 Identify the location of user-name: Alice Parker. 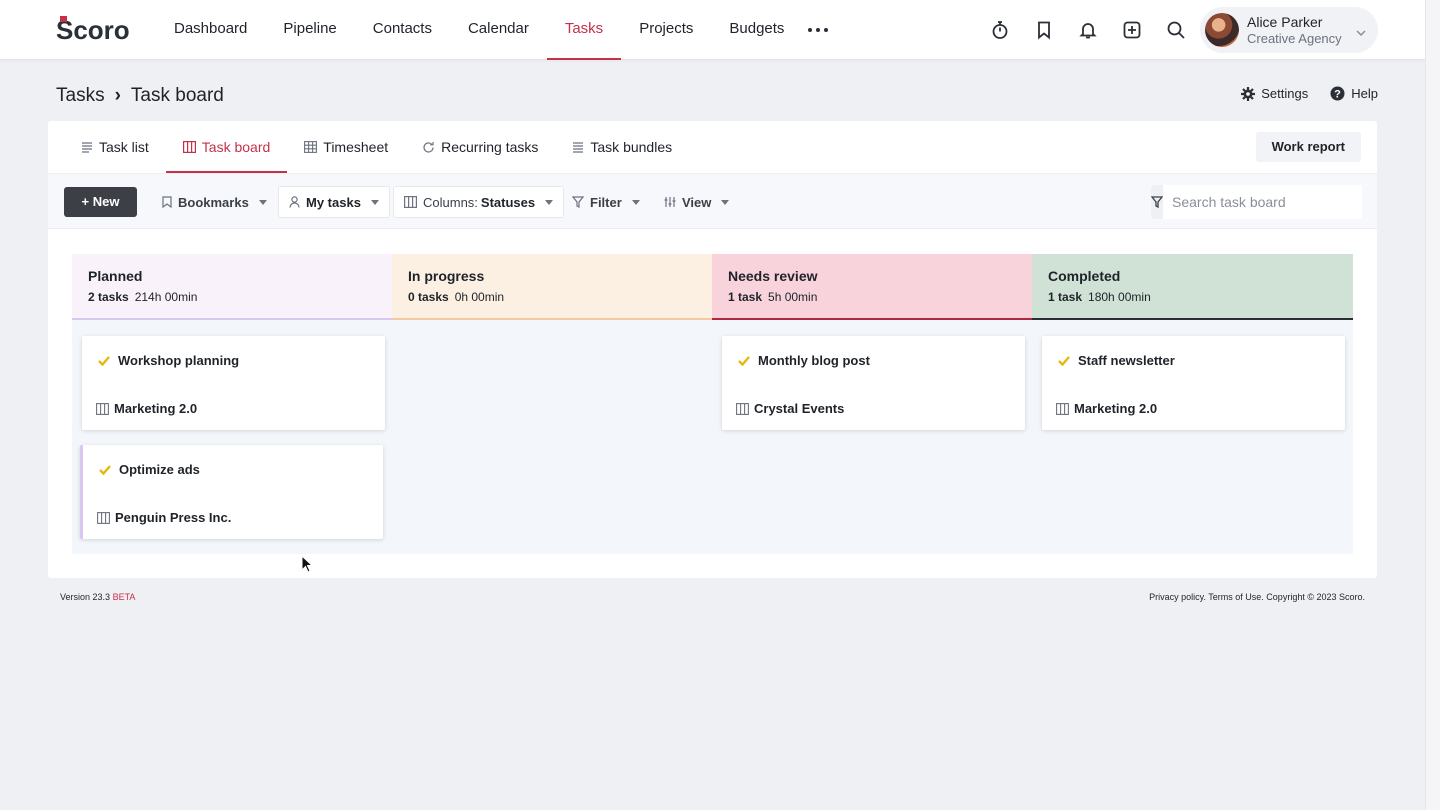
(1285, 22).